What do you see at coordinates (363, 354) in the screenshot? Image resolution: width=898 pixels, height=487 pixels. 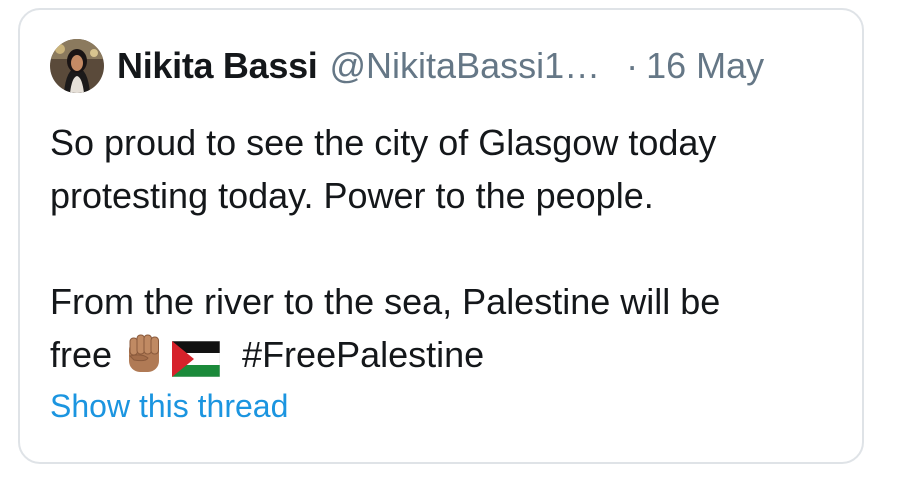 I see `hashtag-link: #FreePalestine` at bounding box center [363, 354].